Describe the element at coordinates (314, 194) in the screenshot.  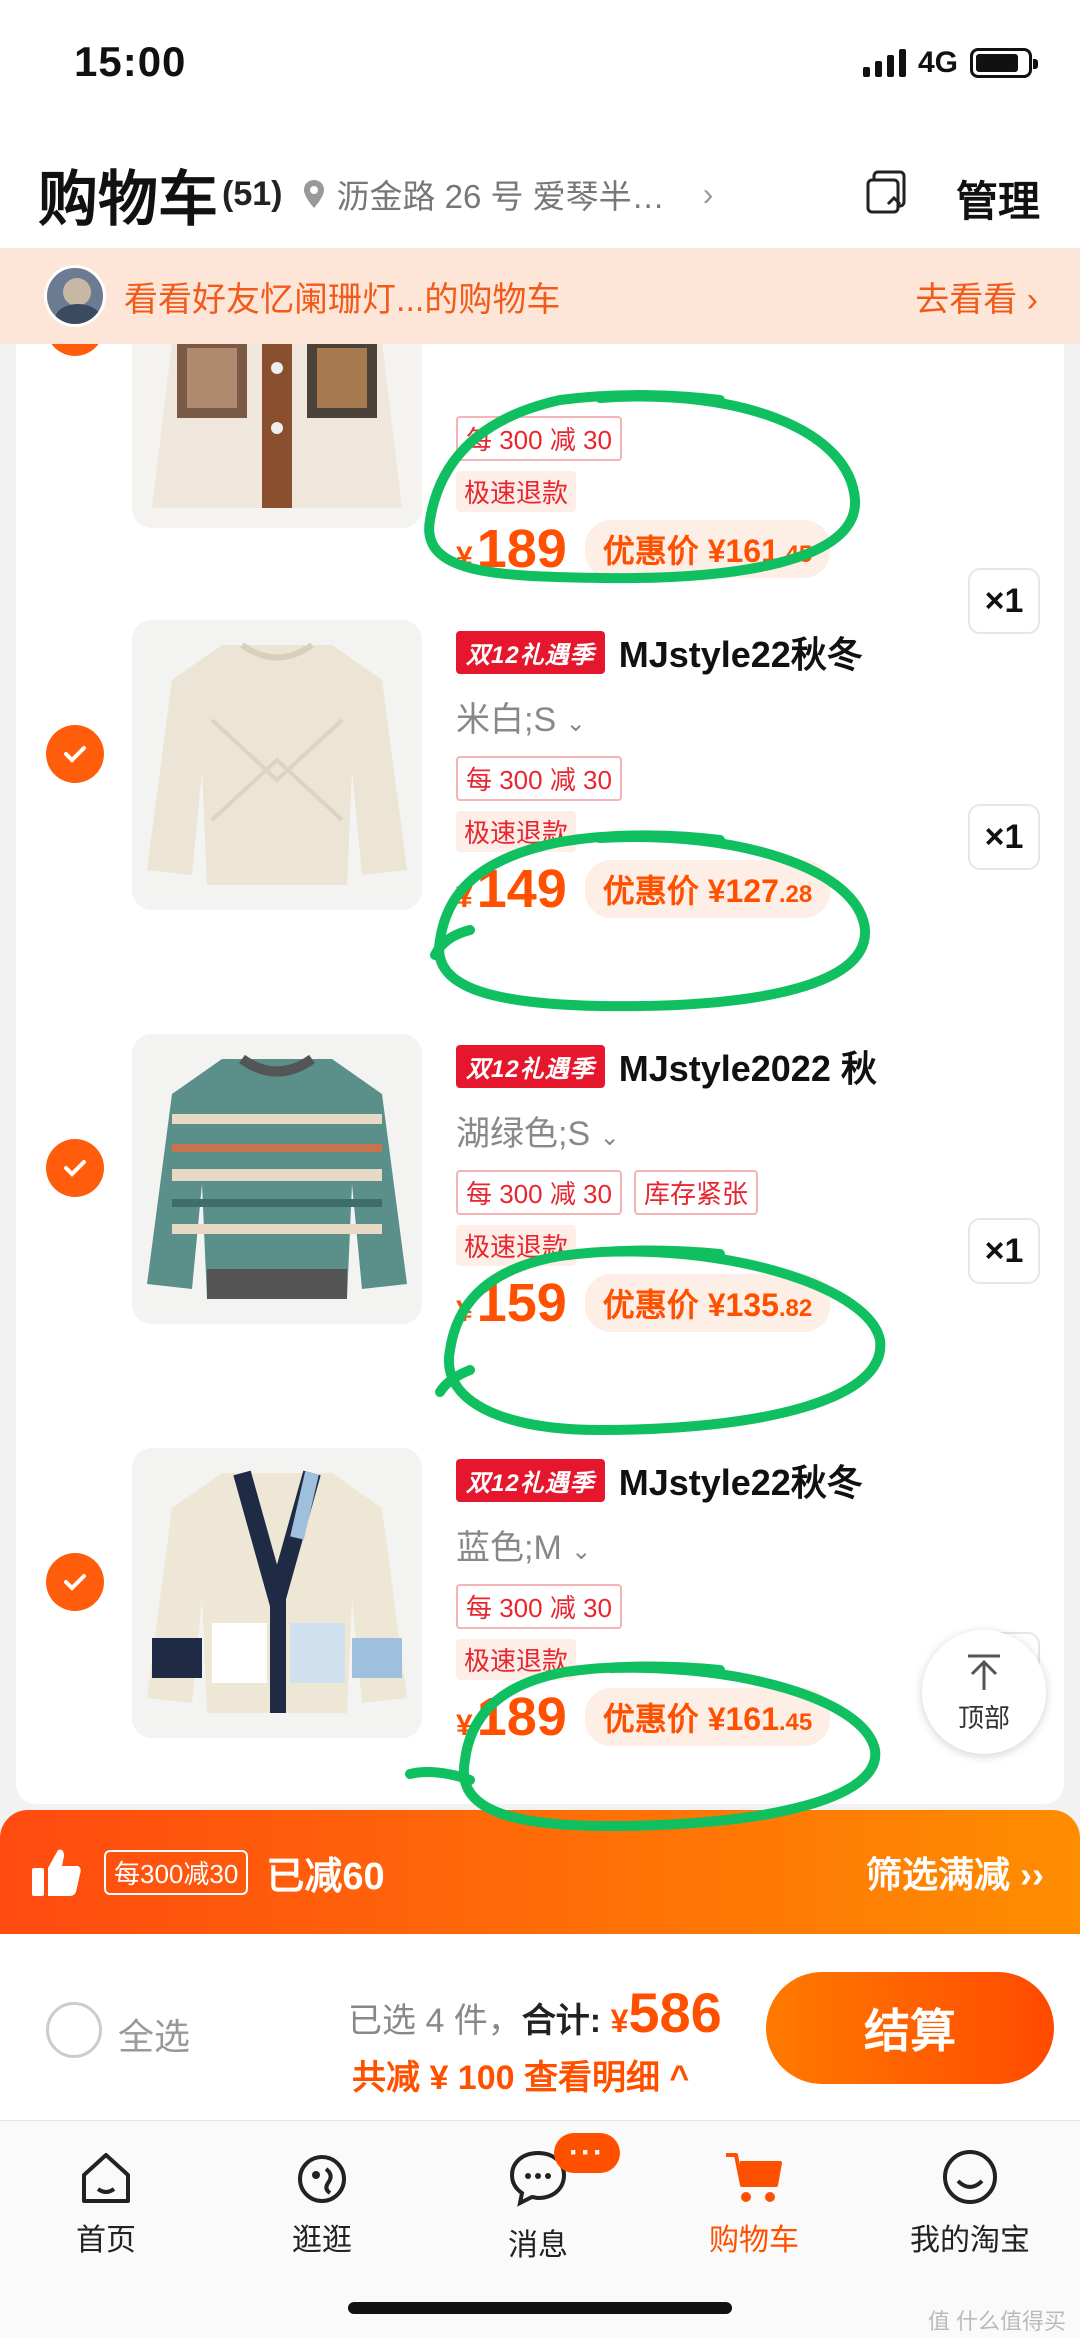
I see `location-pin-icon` at that location.